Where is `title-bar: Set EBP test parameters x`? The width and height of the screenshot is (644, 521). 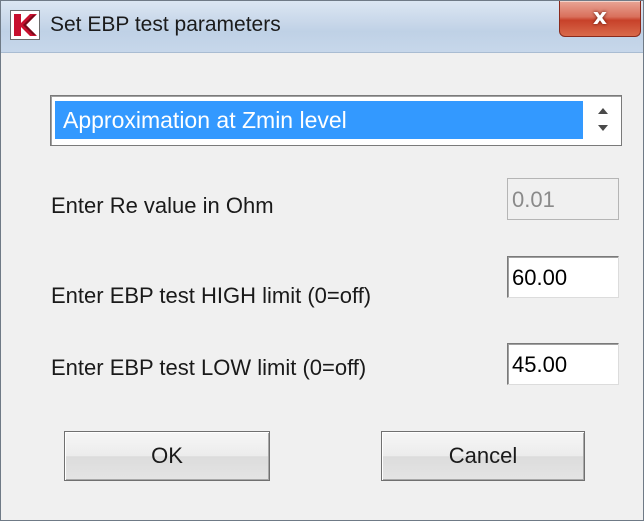 title-bar: Set EBP test parameters x is located at coordinates (322, 27).